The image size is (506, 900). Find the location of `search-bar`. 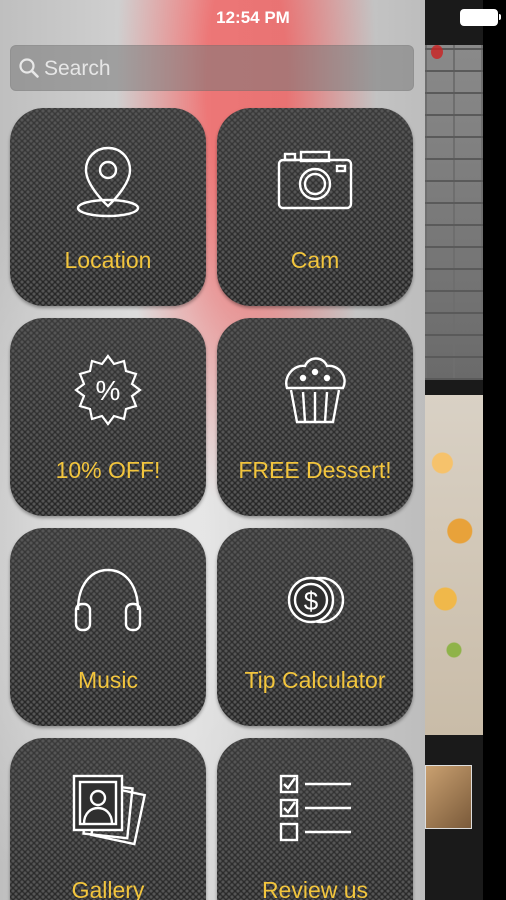

search-bar is located at coordinates (212, 68).